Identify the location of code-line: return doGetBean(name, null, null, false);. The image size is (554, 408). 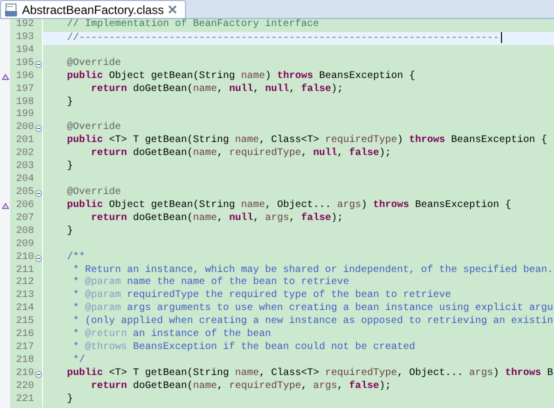
(217, 89).